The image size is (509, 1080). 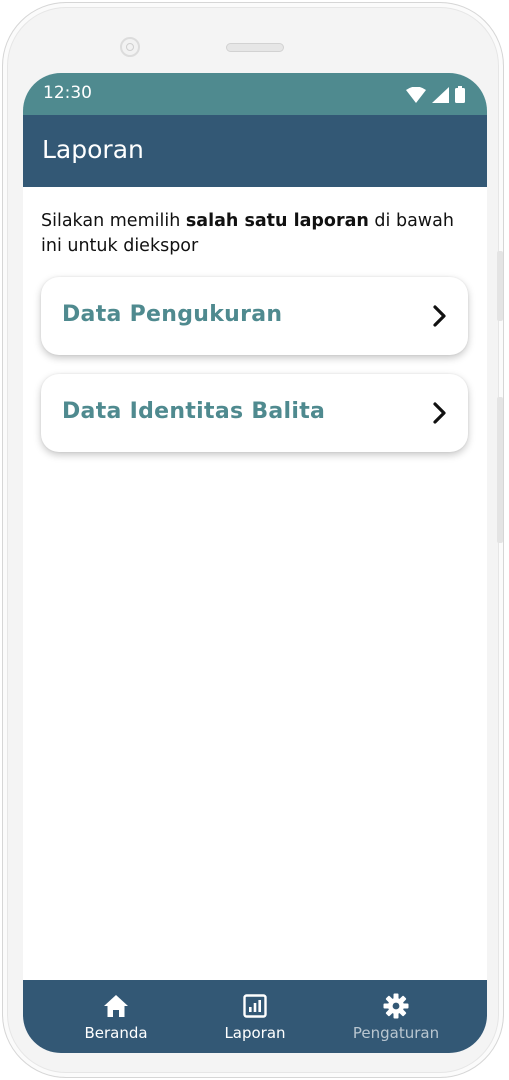 What do you see at coordinates (255, 151) in the screenshot?
I see `app-bar: Laporan` at bounding box center [255, 151].